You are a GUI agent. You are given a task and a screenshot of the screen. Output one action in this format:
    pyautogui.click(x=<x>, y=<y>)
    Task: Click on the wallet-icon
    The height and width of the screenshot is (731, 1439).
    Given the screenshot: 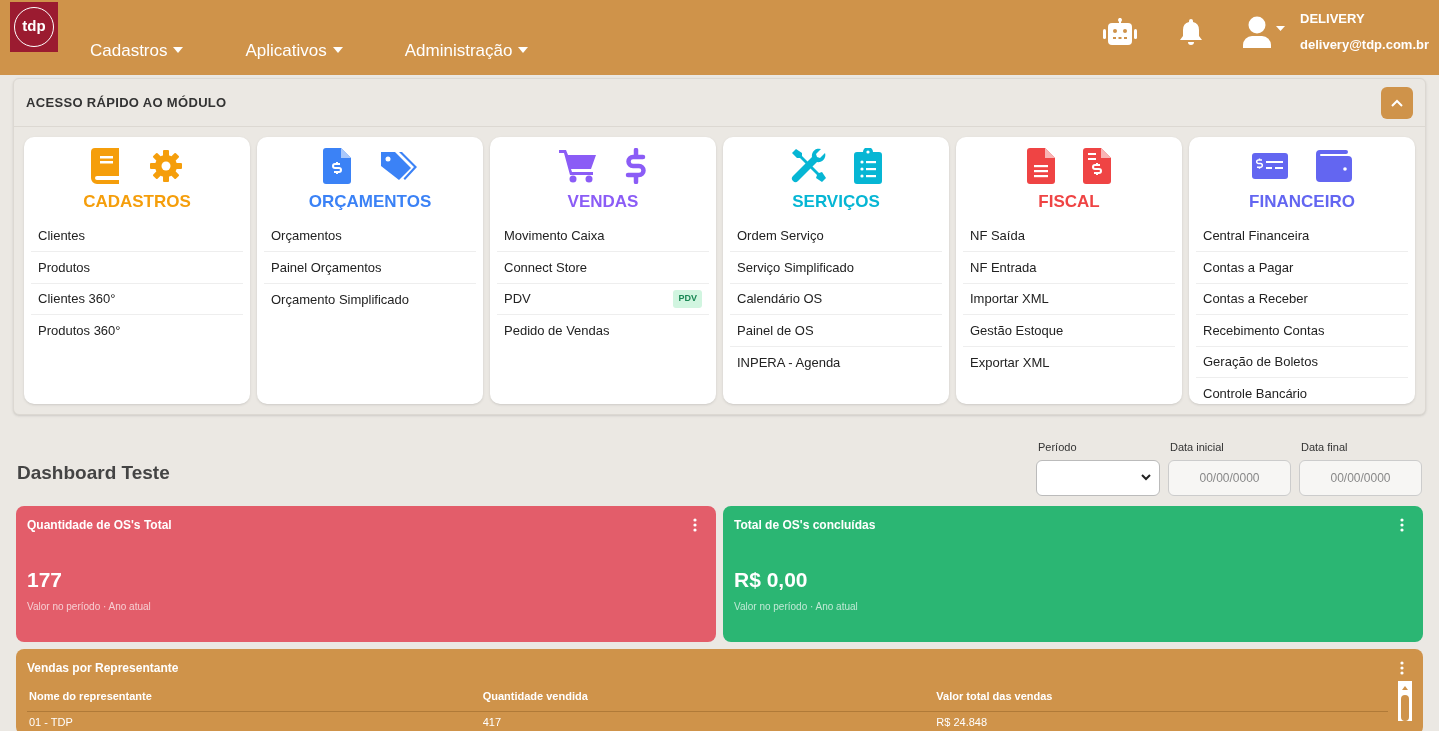 What is the action you would take?
    pyautogui.click(x=1334, y=166)
    